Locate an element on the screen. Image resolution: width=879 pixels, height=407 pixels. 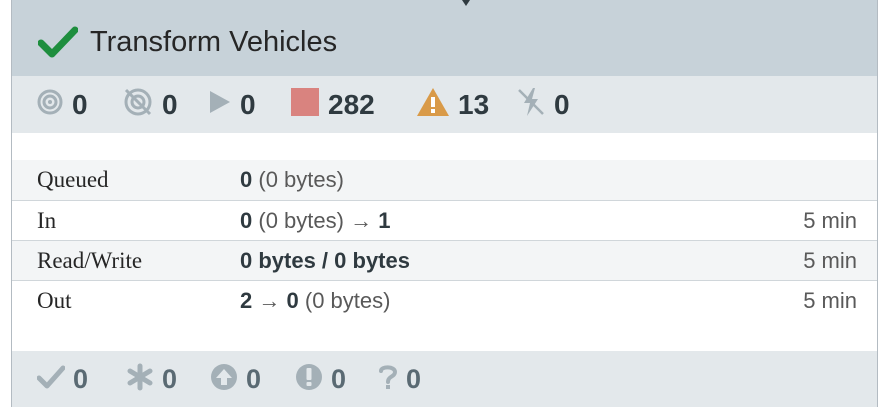
processor-title: Transform Vehicles is located at coordinates (214, 42).